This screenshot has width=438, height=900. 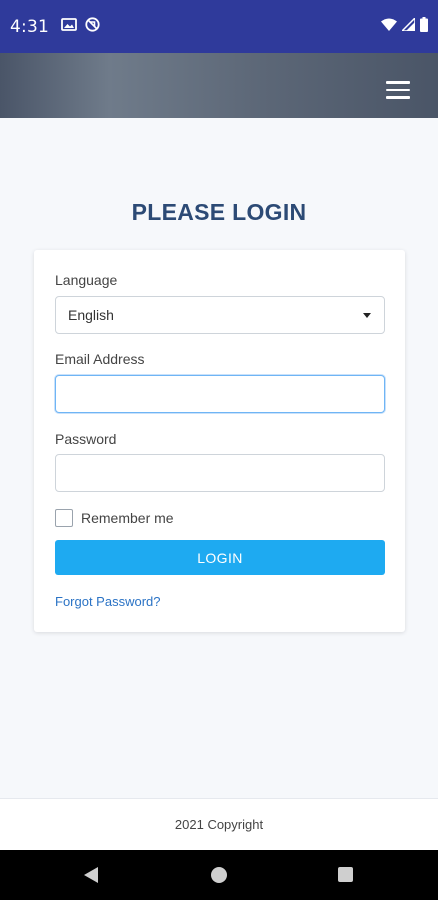 What do you see at coordinates (100, 359) in the screenshot?
I see `email-label: Email Address` at bounding box center [100, 359].